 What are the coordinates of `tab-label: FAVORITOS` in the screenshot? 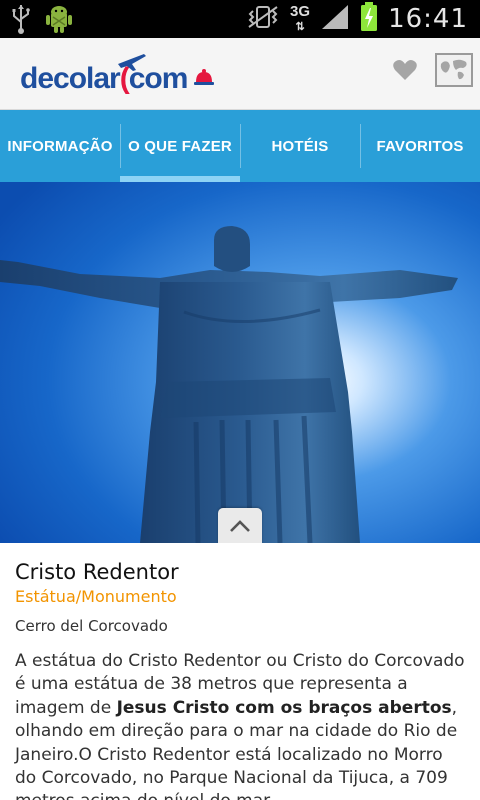 It's located at (420, 146).